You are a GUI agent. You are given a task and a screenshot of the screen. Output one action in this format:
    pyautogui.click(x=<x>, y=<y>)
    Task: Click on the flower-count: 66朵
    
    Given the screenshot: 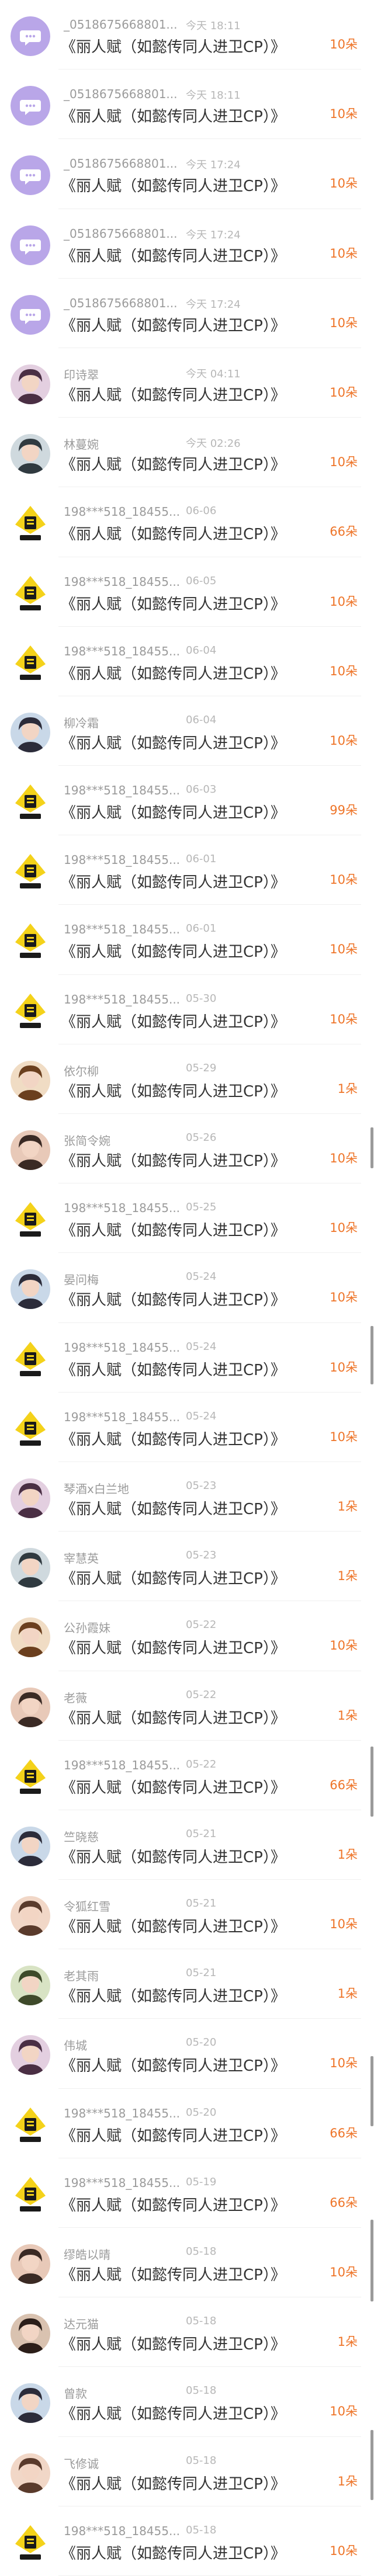 What is the action you would take?
    pyautogui.click(x=344, y=1784)
    